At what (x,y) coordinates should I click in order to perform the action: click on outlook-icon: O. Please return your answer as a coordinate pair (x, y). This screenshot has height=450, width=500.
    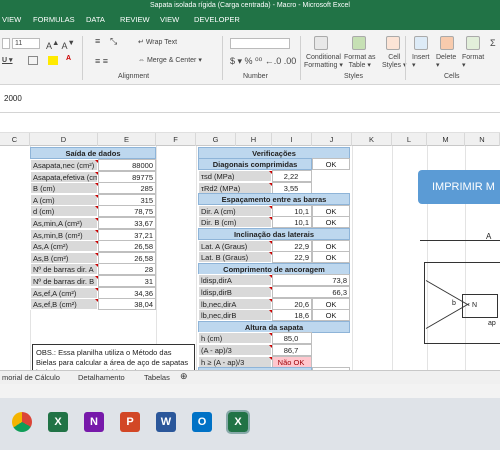
    Looking at the image, I should click on (202, 422).